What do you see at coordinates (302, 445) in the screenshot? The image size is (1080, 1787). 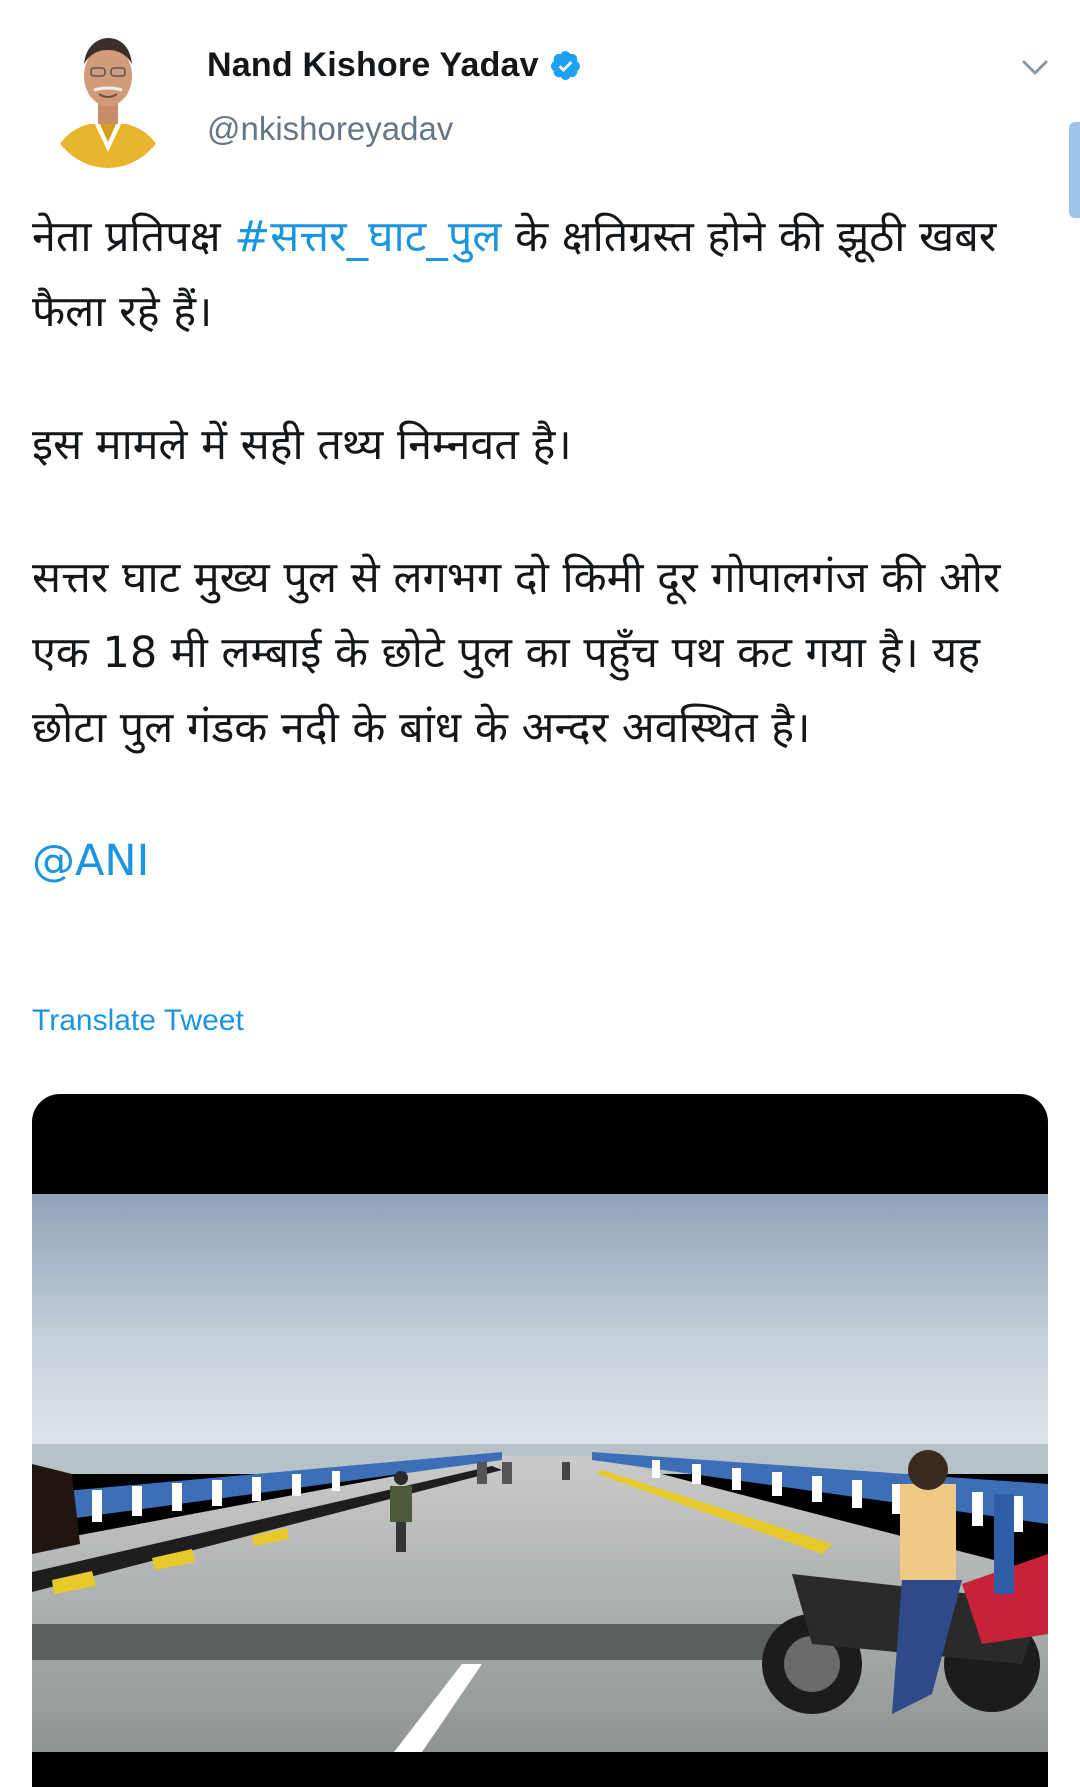 I see `tweet-paragraph-2: इस मामले में सही तथ्य निम्नवत है।` at bounding box center [302, 445].